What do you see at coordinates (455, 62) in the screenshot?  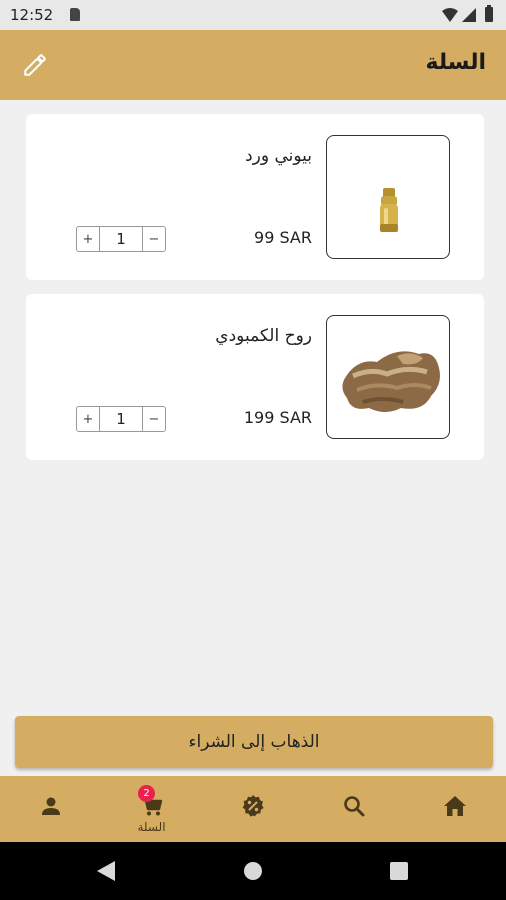 I see `page-title: السلة` at bounding box center [455, 62].